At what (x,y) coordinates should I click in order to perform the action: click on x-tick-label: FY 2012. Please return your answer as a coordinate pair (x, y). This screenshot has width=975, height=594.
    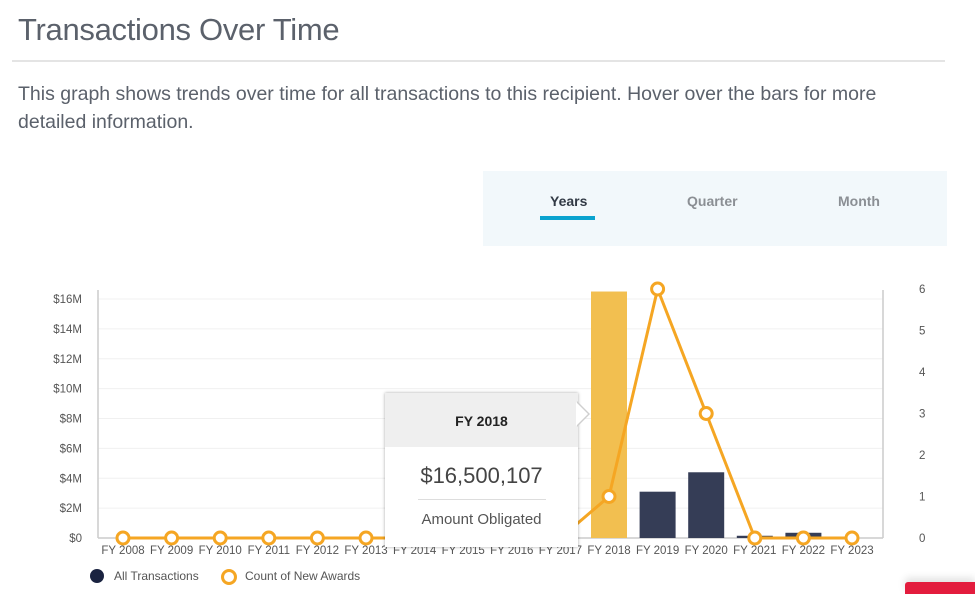
    Looking at the image, I should click on (317, 551).